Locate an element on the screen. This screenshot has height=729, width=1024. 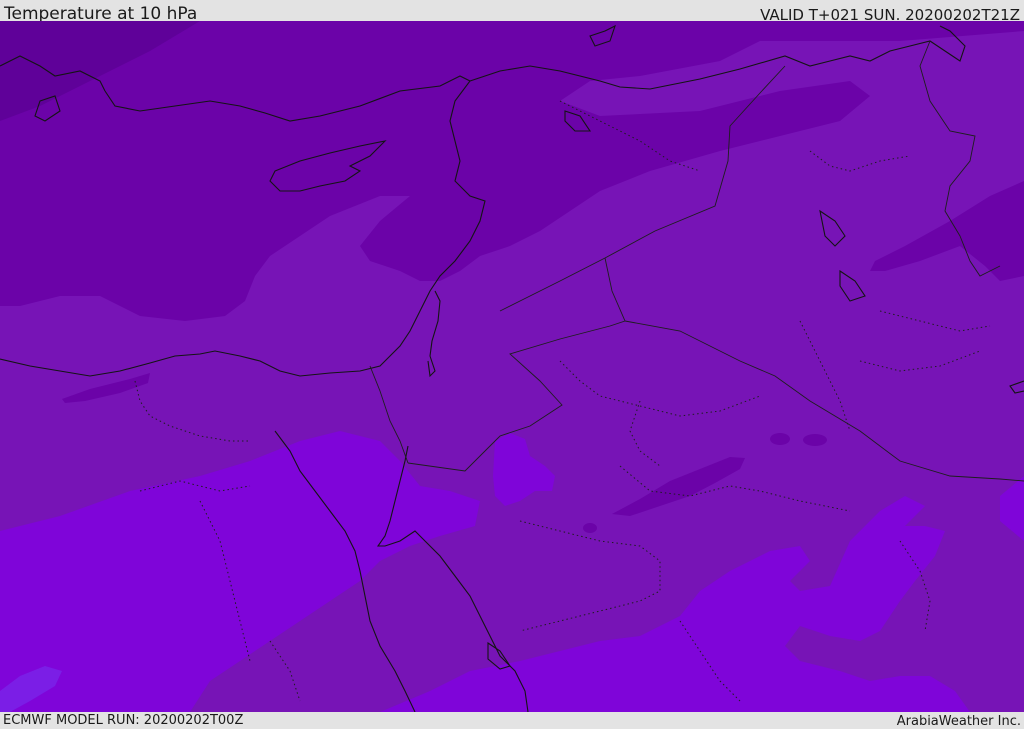
brand-credit: ArabiaWeather Inc. is located at coordinates (958, 721).